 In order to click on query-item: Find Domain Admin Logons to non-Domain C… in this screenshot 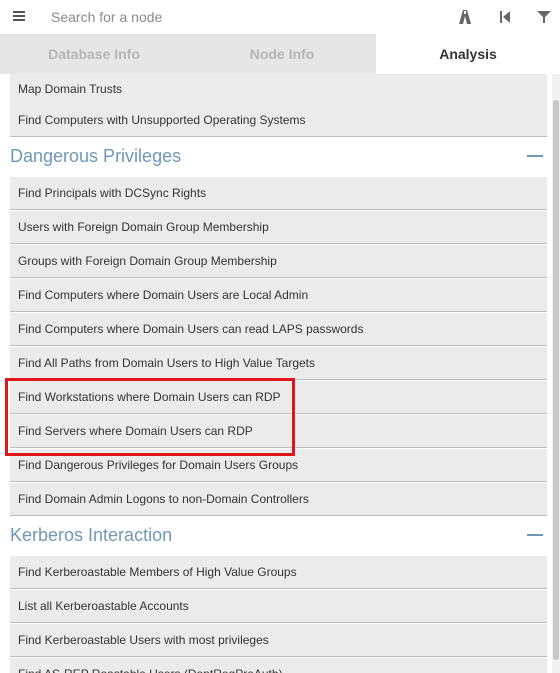, I will do `click(278, 499)`.